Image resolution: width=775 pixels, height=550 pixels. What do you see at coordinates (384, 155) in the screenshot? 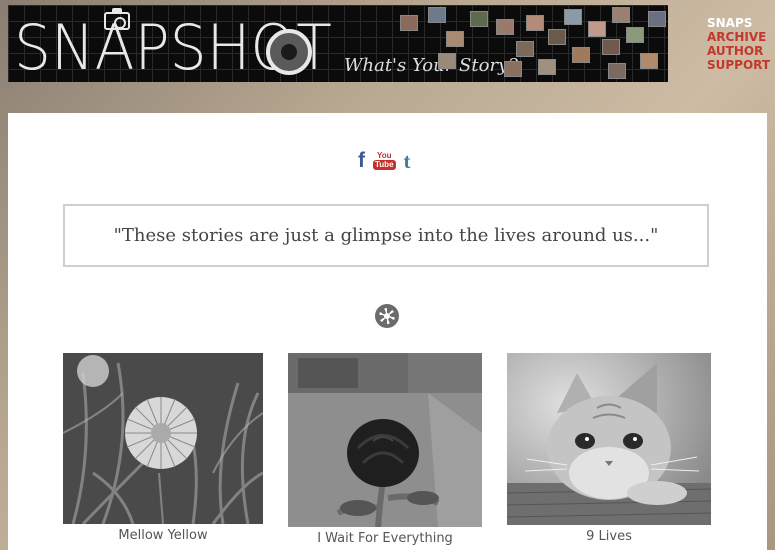
I see `youtube-icon-top: You` at bounding box center [384, 155].